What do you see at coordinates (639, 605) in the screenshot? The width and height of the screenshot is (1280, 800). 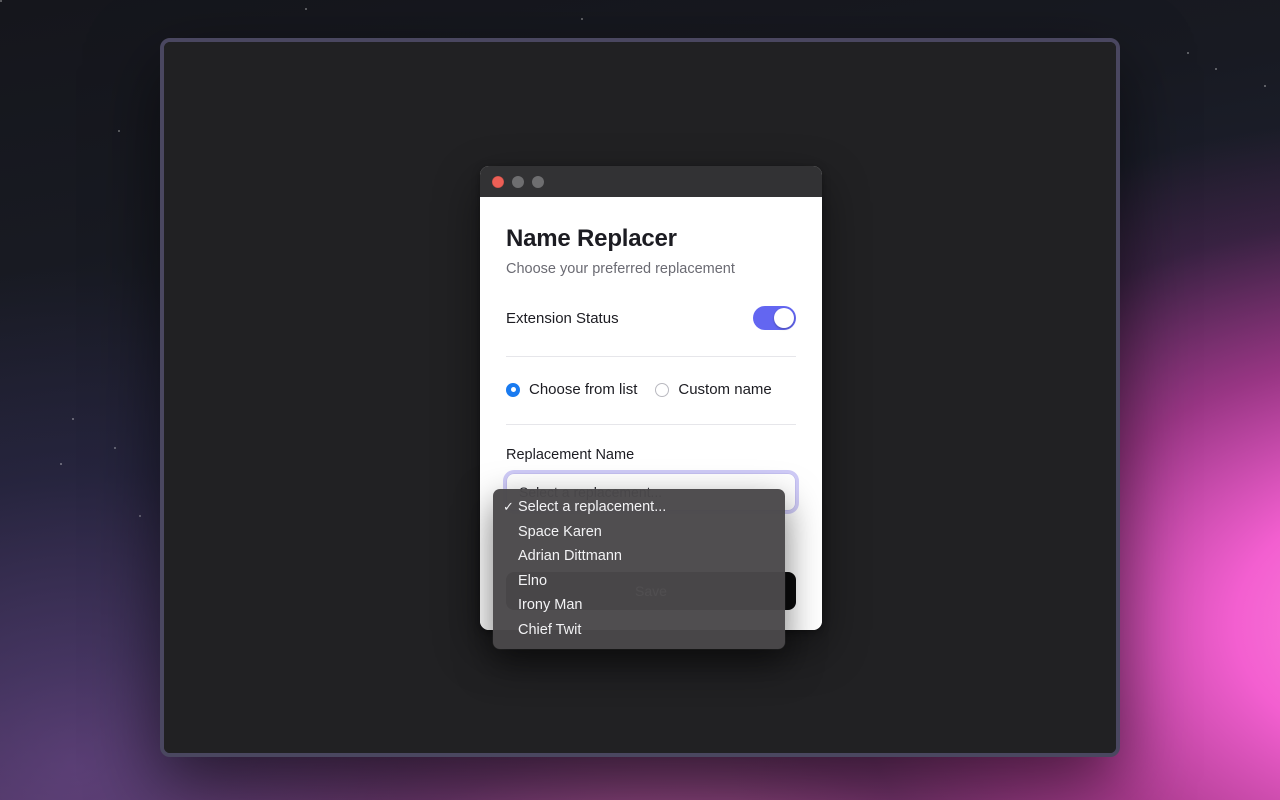 I see `dropdown-item-irony-man: Irony Man` at bounding box center [639, 605].